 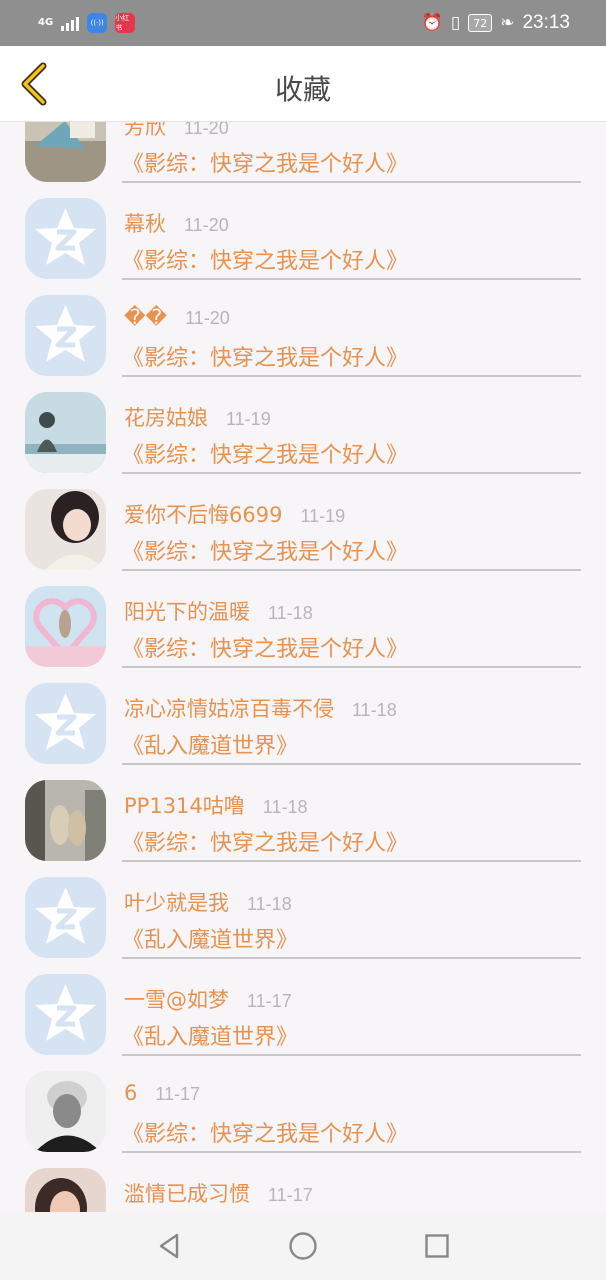 What do you see at coordinates (125, 23) in the screenshot?
I see `app-notification-icon: 小红书` at bounding box center [125, 23].